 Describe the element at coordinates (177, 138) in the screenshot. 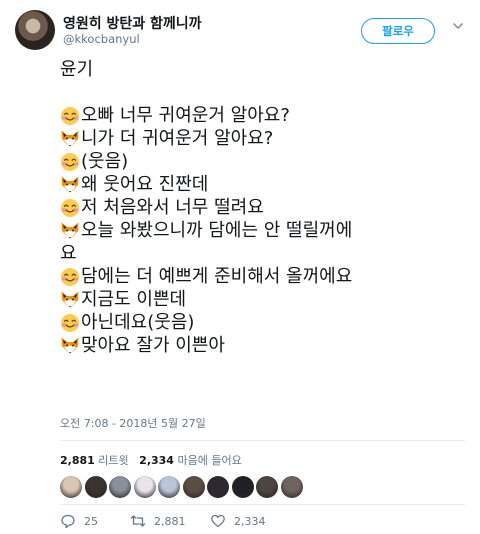

I see `tweet-line-text: 니가 더 귀여운거 알아요?` at that location.